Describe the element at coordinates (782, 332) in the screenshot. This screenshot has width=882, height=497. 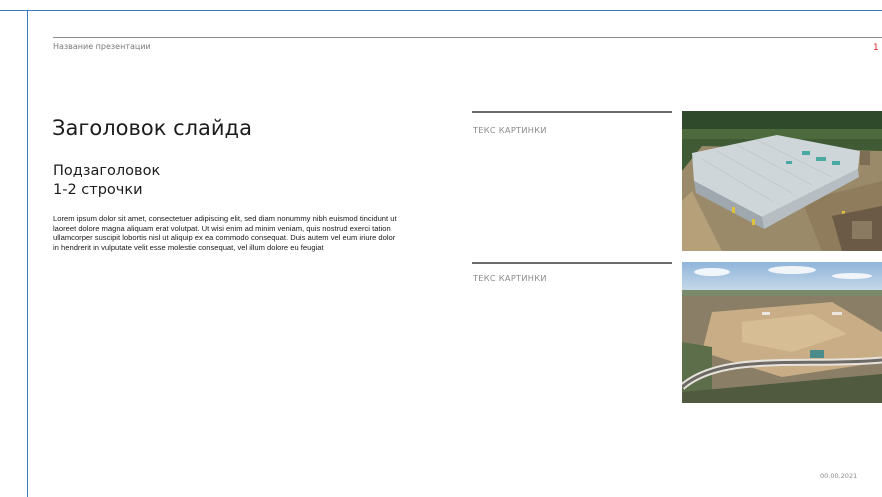
I see `construction-site-aerial-photo` at that location.